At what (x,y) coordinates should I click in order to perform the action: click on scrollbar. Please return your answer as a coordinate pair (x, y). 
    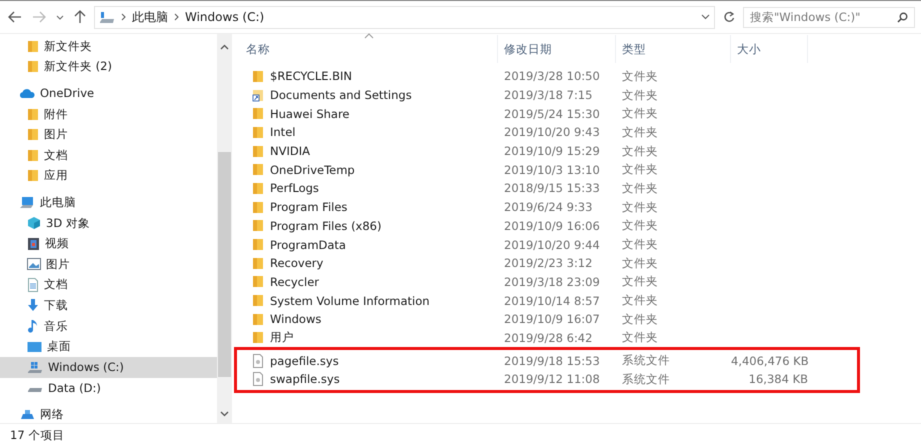
    Looking at the image, I should click on (224, 228).